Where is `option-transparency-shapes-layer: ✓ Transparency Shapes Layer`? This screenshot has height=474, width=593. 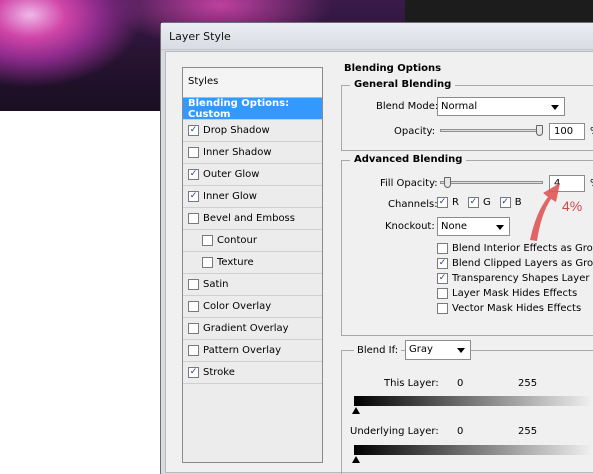
option-transparency-shapes-layer: ✓ Transparency Shapes Layer is located at coordinates (515, 278).